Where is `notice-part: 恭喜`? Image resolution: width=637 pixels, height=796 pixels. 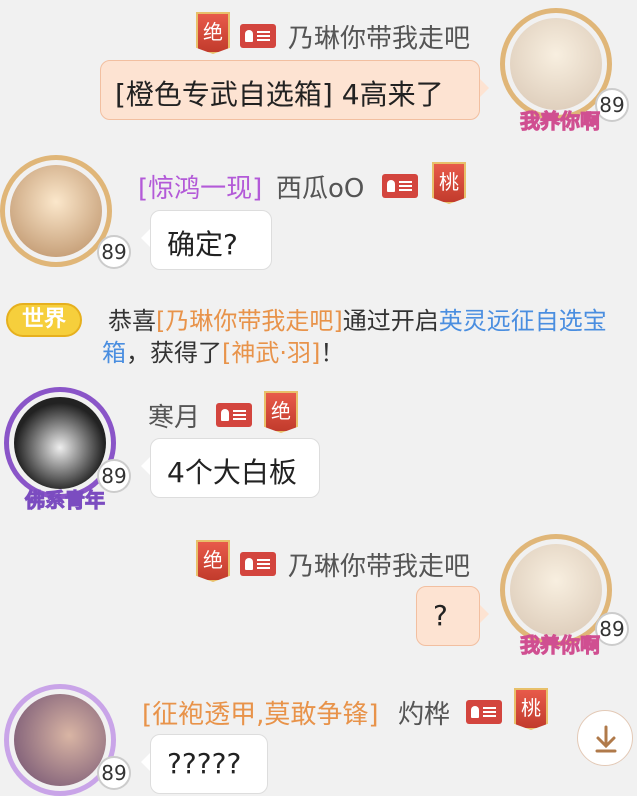 notice-part: 恭喜 is located at coordinates (132, 321).